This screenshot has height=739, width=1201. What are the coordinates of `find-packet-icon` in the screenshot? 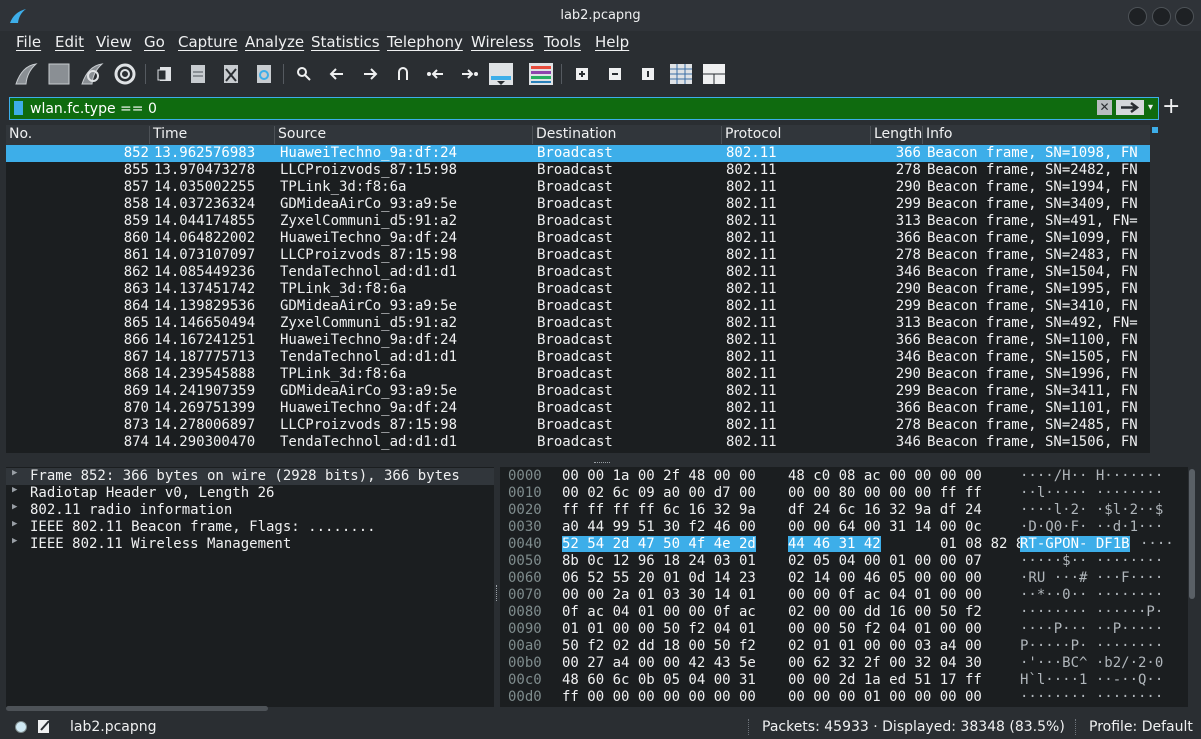 It's located at (304, 74).